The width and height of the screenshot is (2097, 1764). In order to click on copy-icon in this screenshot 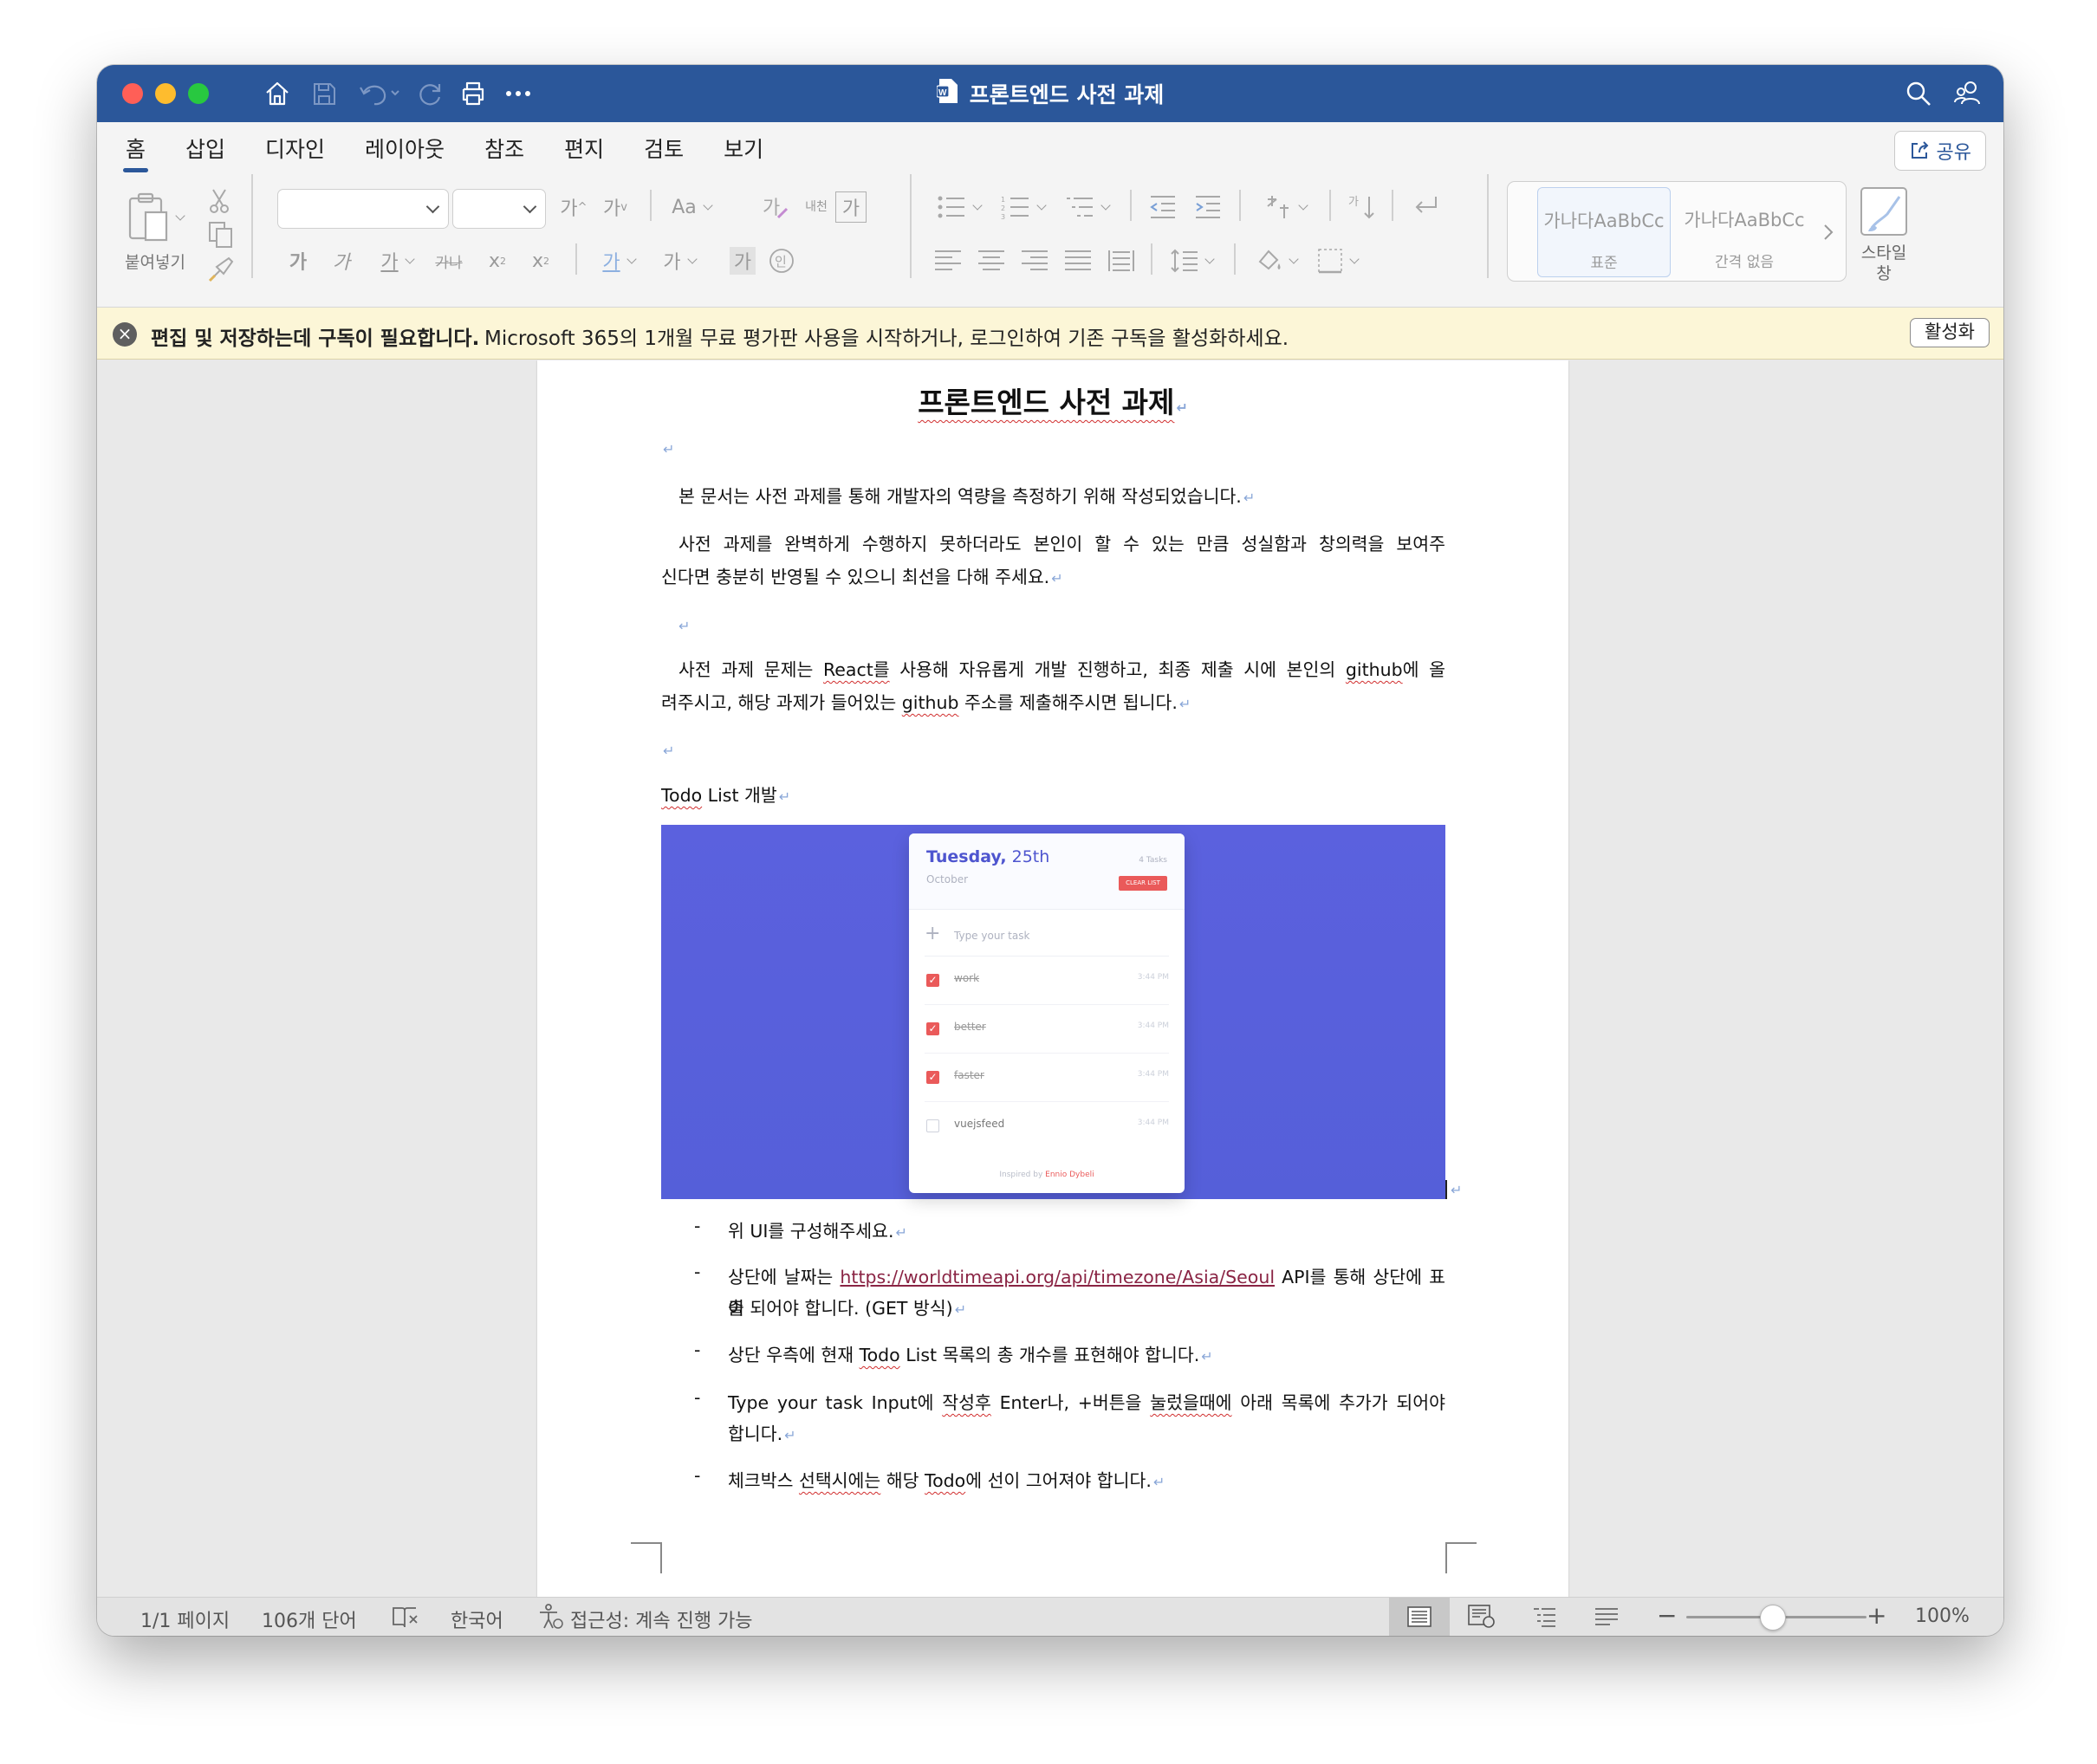, I will do `click(221, 234)`.